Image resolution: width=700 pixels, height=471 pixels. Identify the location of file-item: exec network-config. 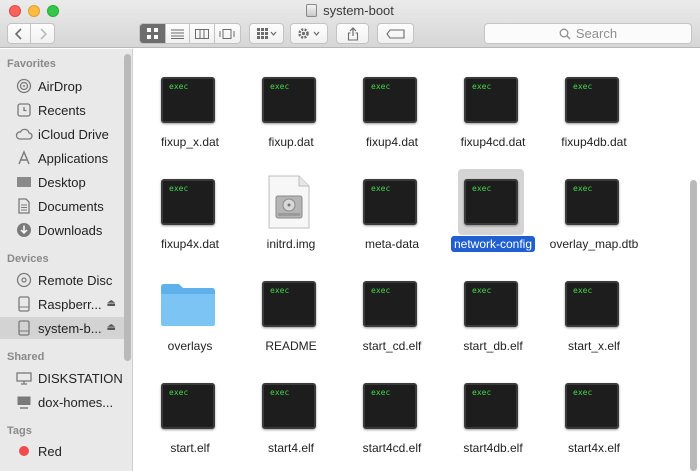
(493, 201).